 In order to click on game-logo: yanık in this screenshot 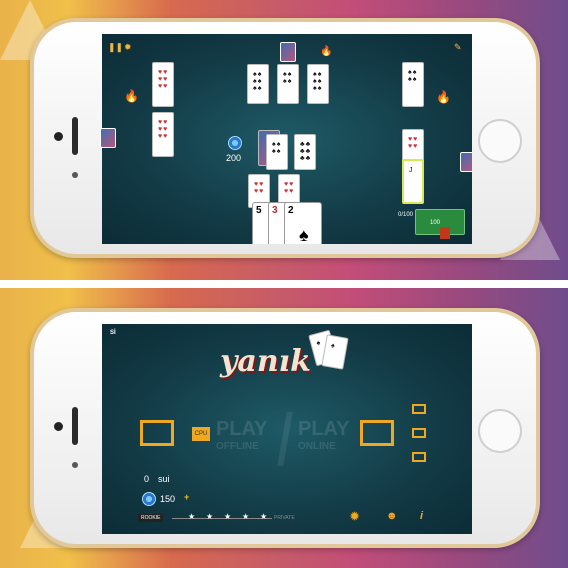, I will do `click(265, 361)`.